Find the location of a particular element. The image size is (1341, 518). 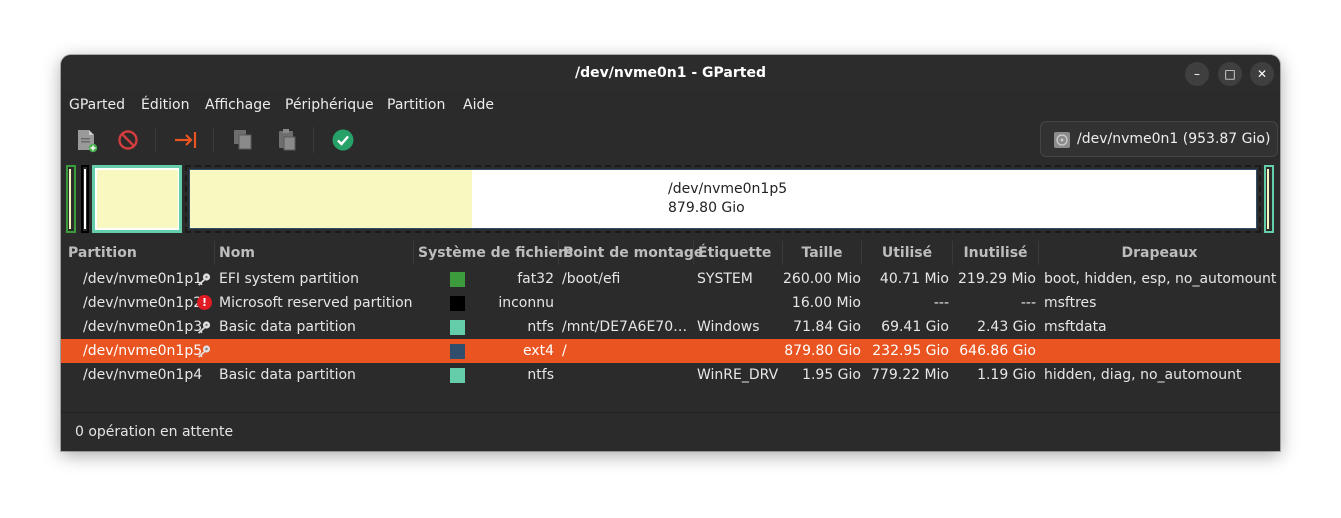

menu-gparted: GParted is located at coordinates (97, 105).